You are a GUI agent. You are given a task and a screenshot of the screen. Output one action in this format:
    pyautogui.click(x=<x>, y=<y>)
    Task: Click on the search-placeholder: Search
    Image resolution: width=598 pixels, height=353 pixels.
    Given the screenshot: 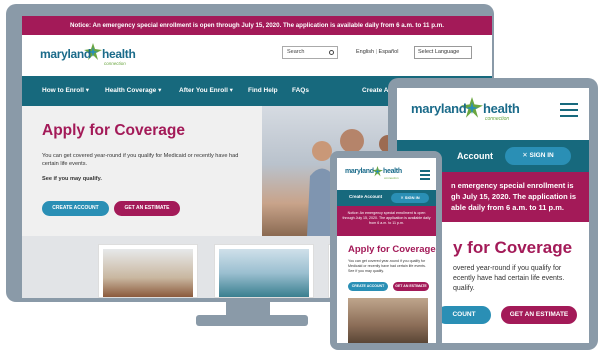 What is the action you would take?
    pyautogui.click(x=296, y=52)
    